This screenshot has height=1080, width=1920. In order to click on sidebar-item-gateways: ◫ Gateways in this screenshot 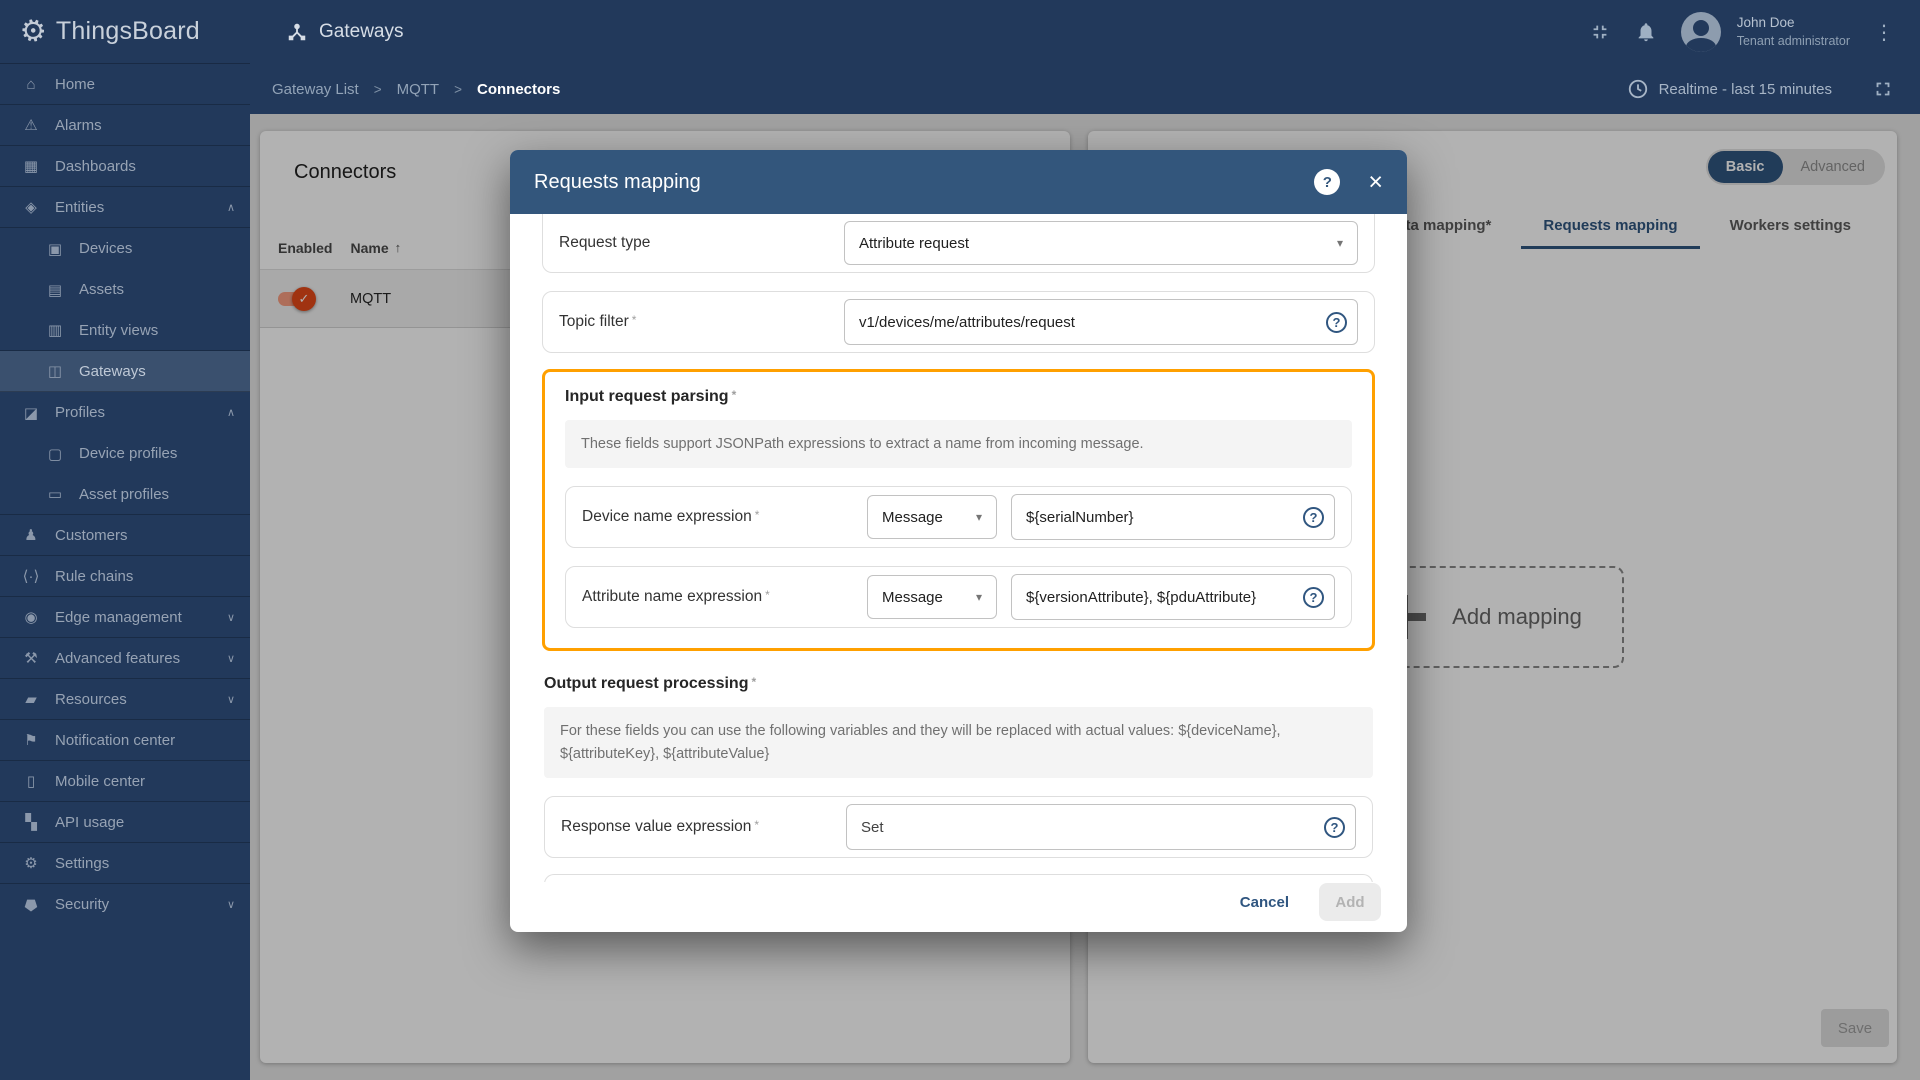, I will do `click(125, 371)`.